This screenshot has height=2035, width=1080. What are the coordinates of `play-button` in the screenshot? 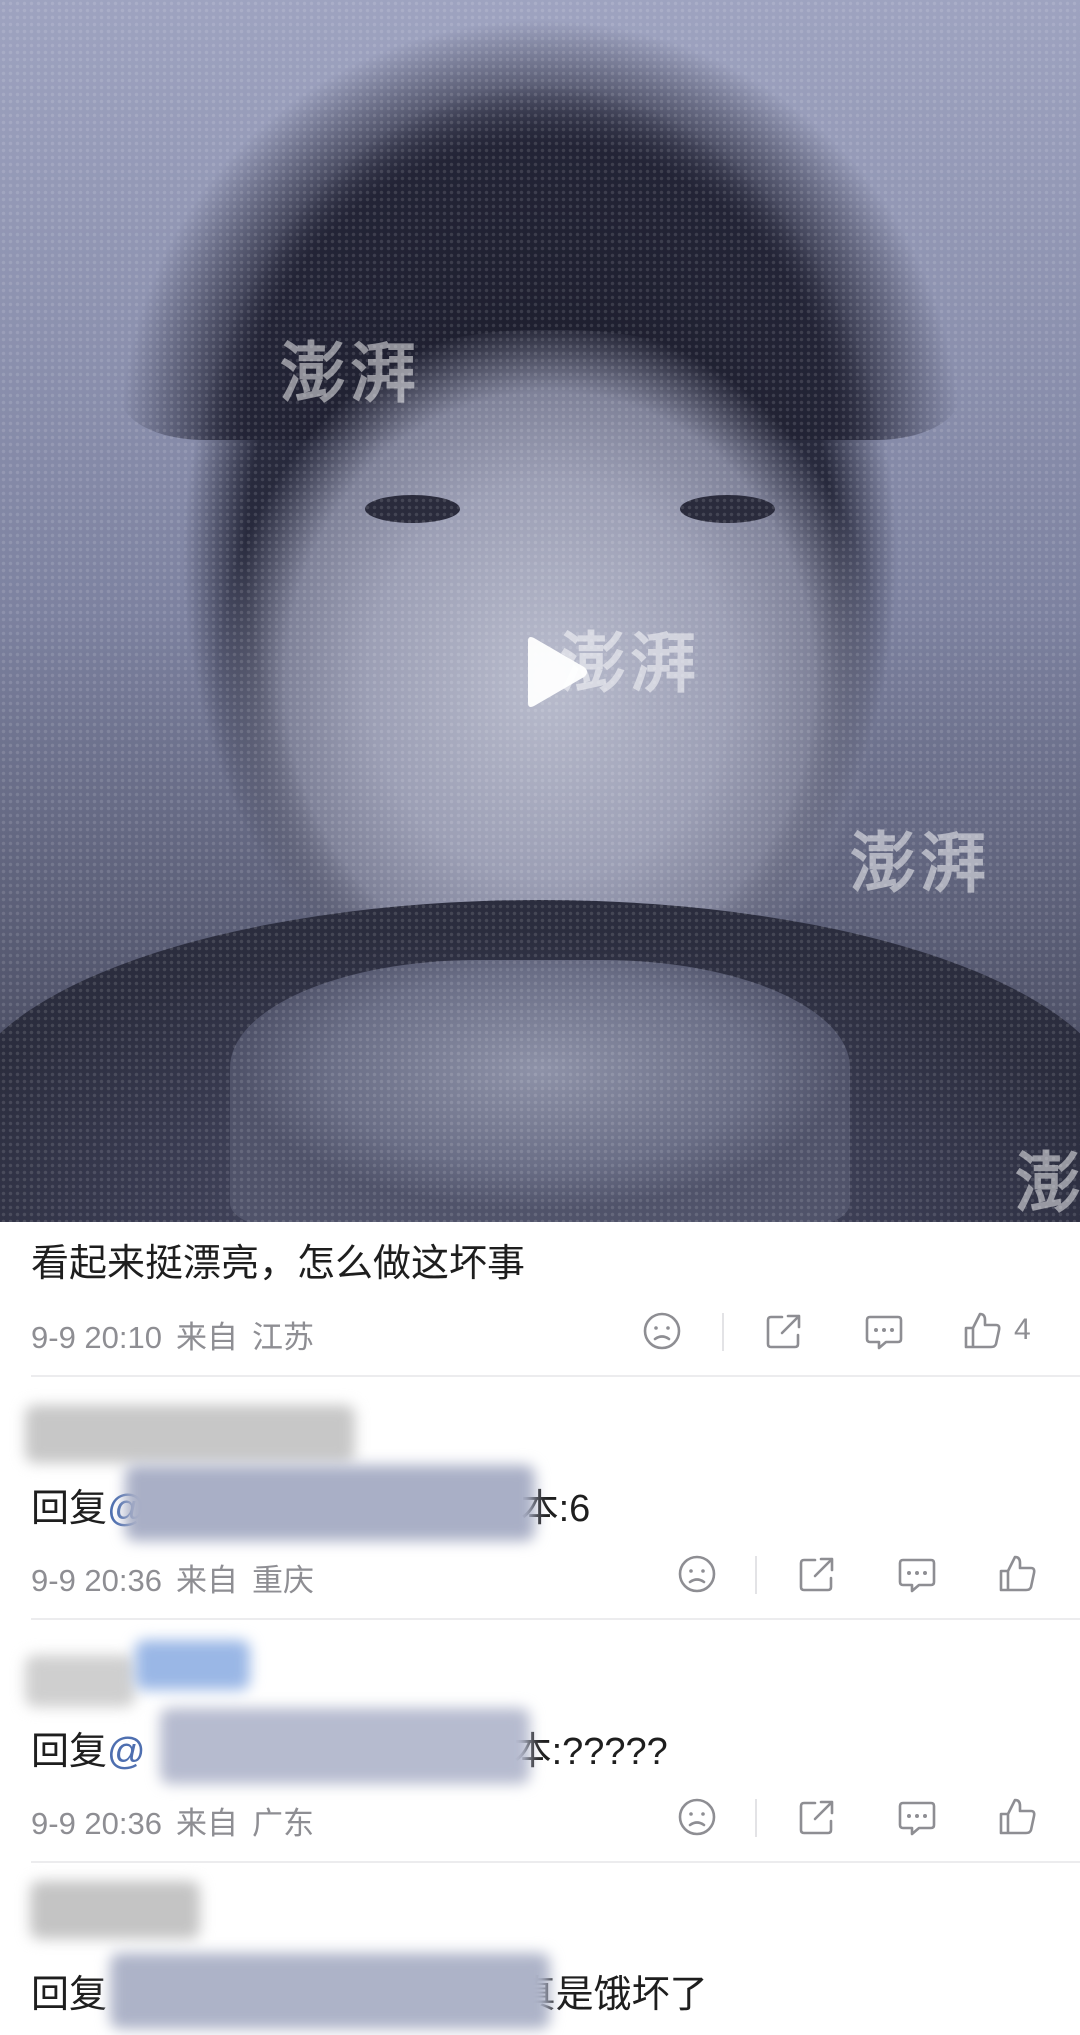 It's located at (555, 672).